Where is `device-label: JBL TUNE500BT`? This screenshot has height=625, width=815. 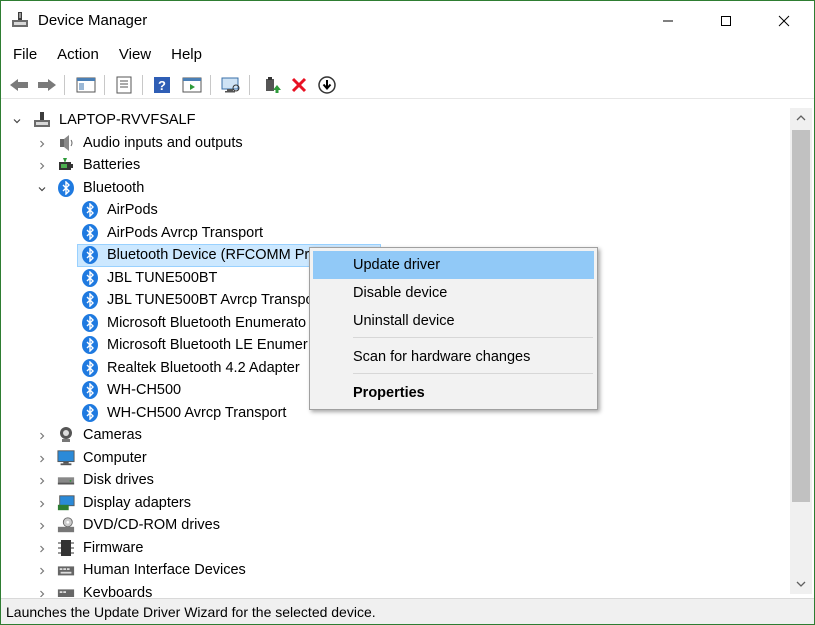 device-label: JBL TUNE500BT is located at coordinates (162, 278).